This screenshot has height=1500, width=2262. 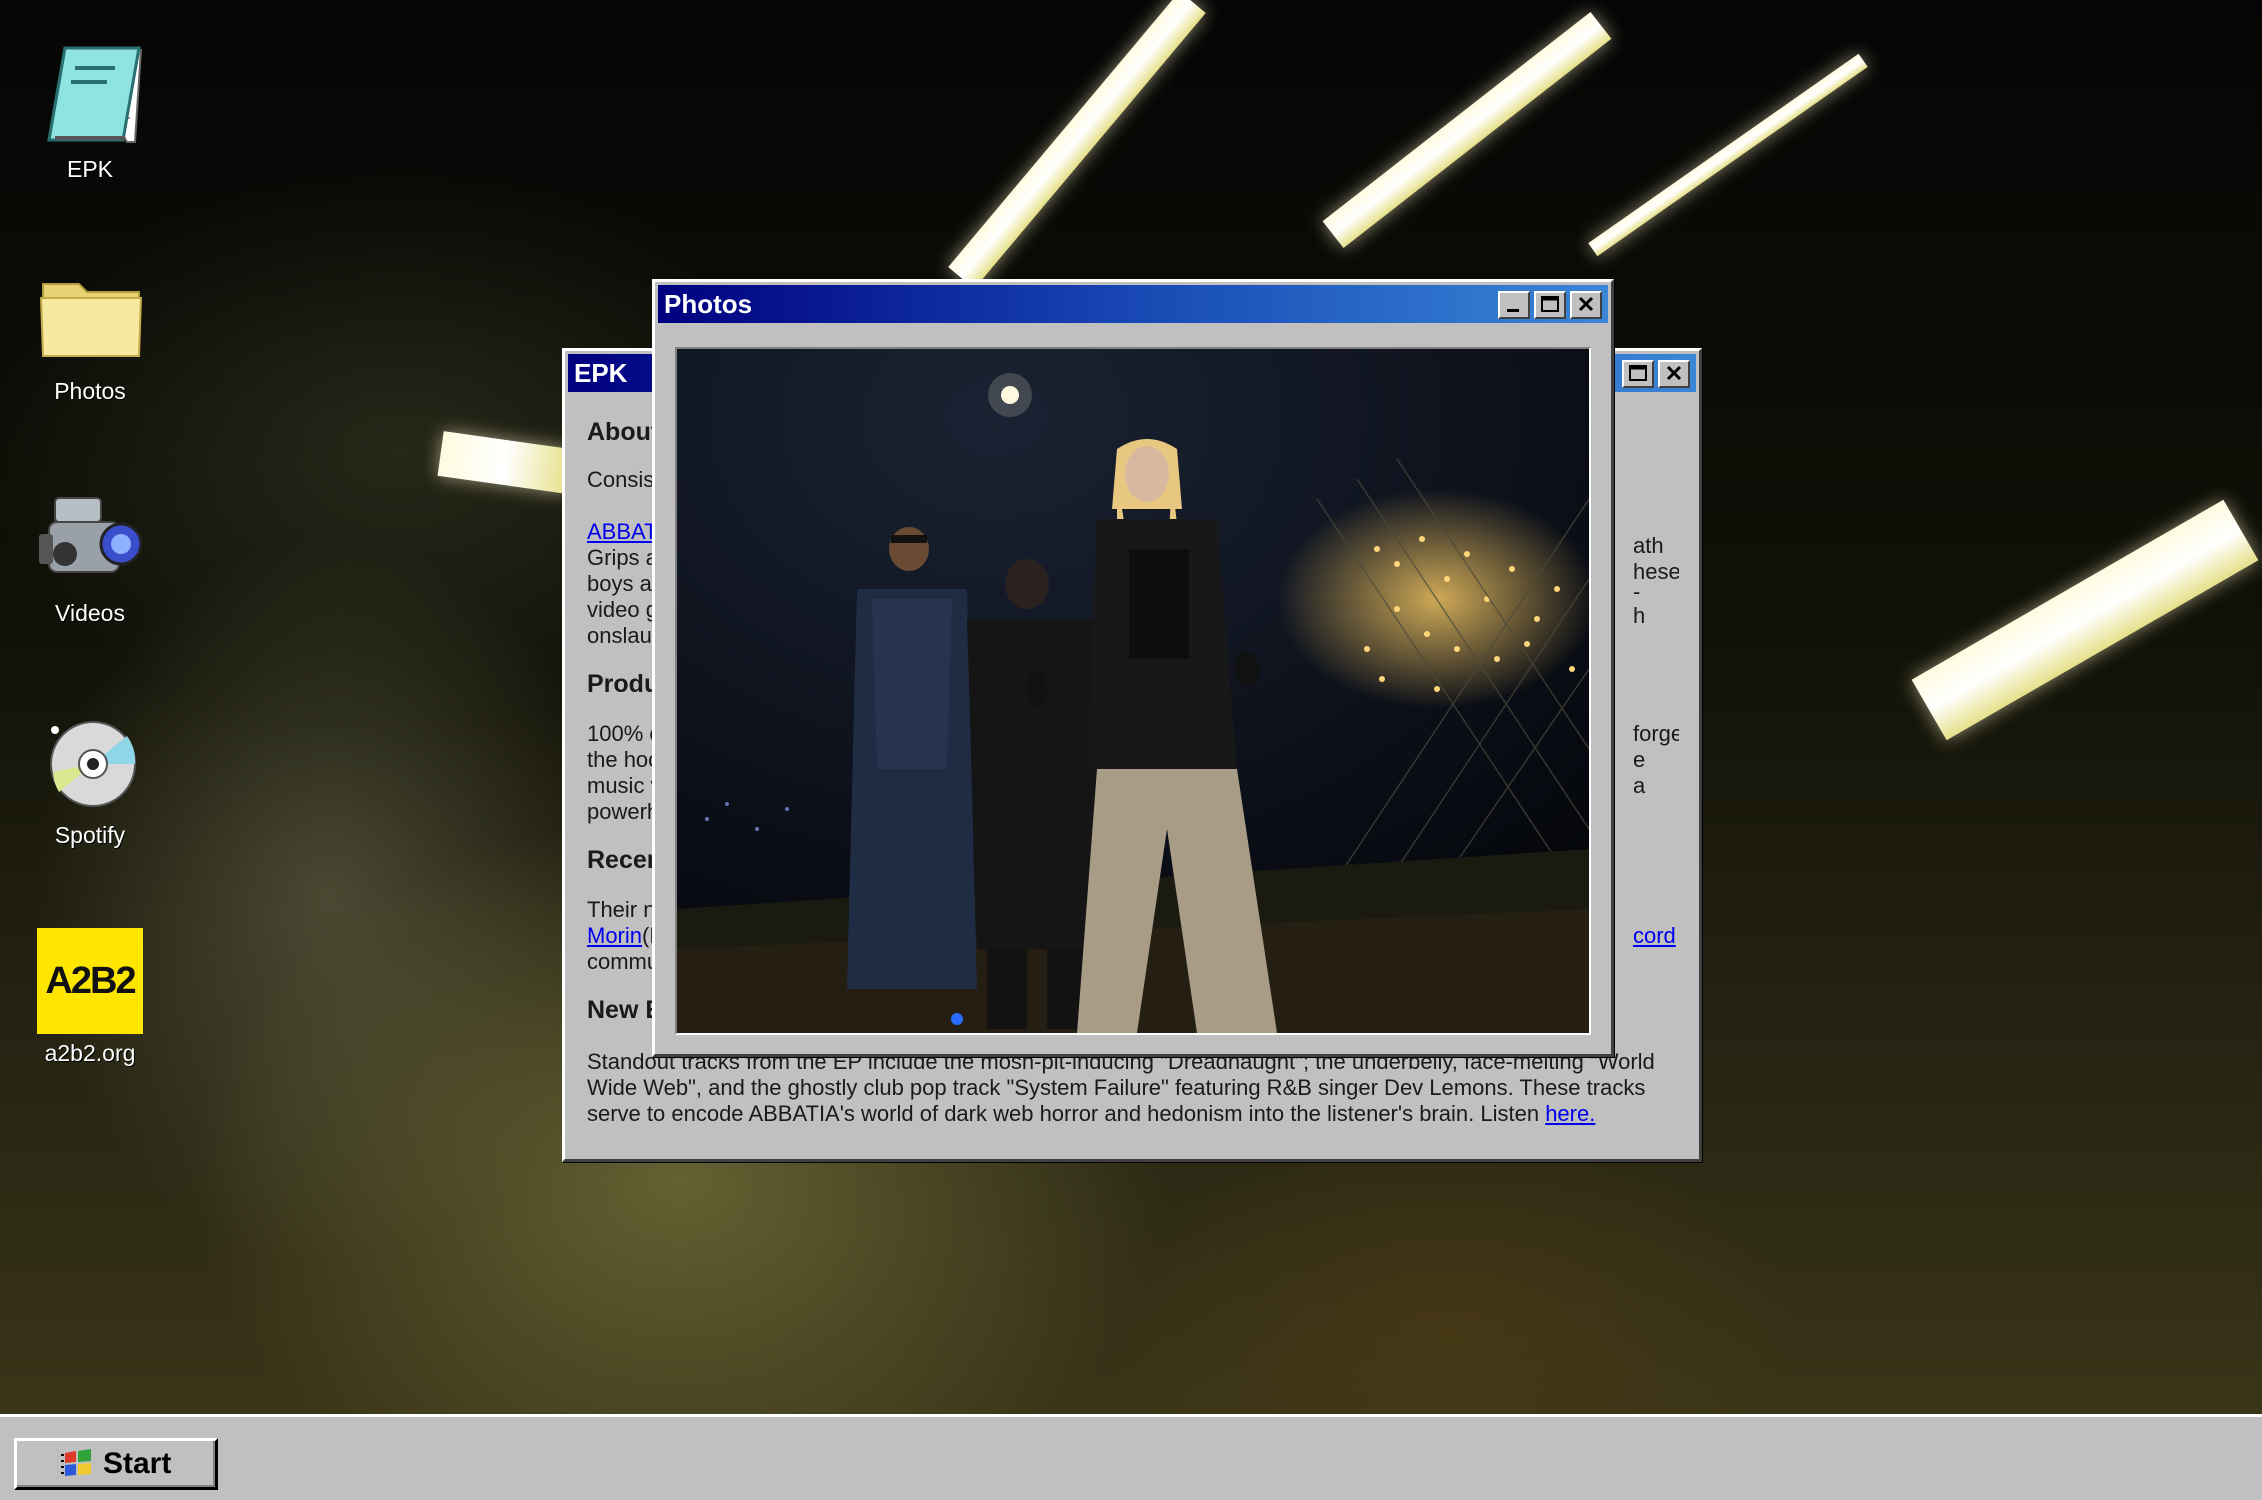 I want to click on text-fragment: boys ar, so click(x=623, y=583).